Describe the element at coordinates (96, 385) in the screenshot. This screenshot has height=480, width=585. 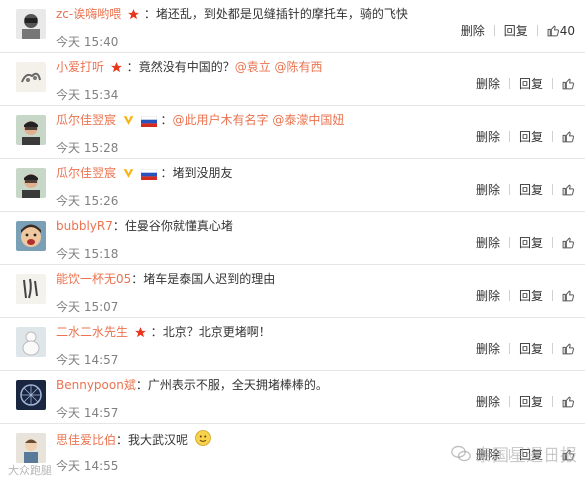
I see `username-link: Bennypoon斌` at that location.